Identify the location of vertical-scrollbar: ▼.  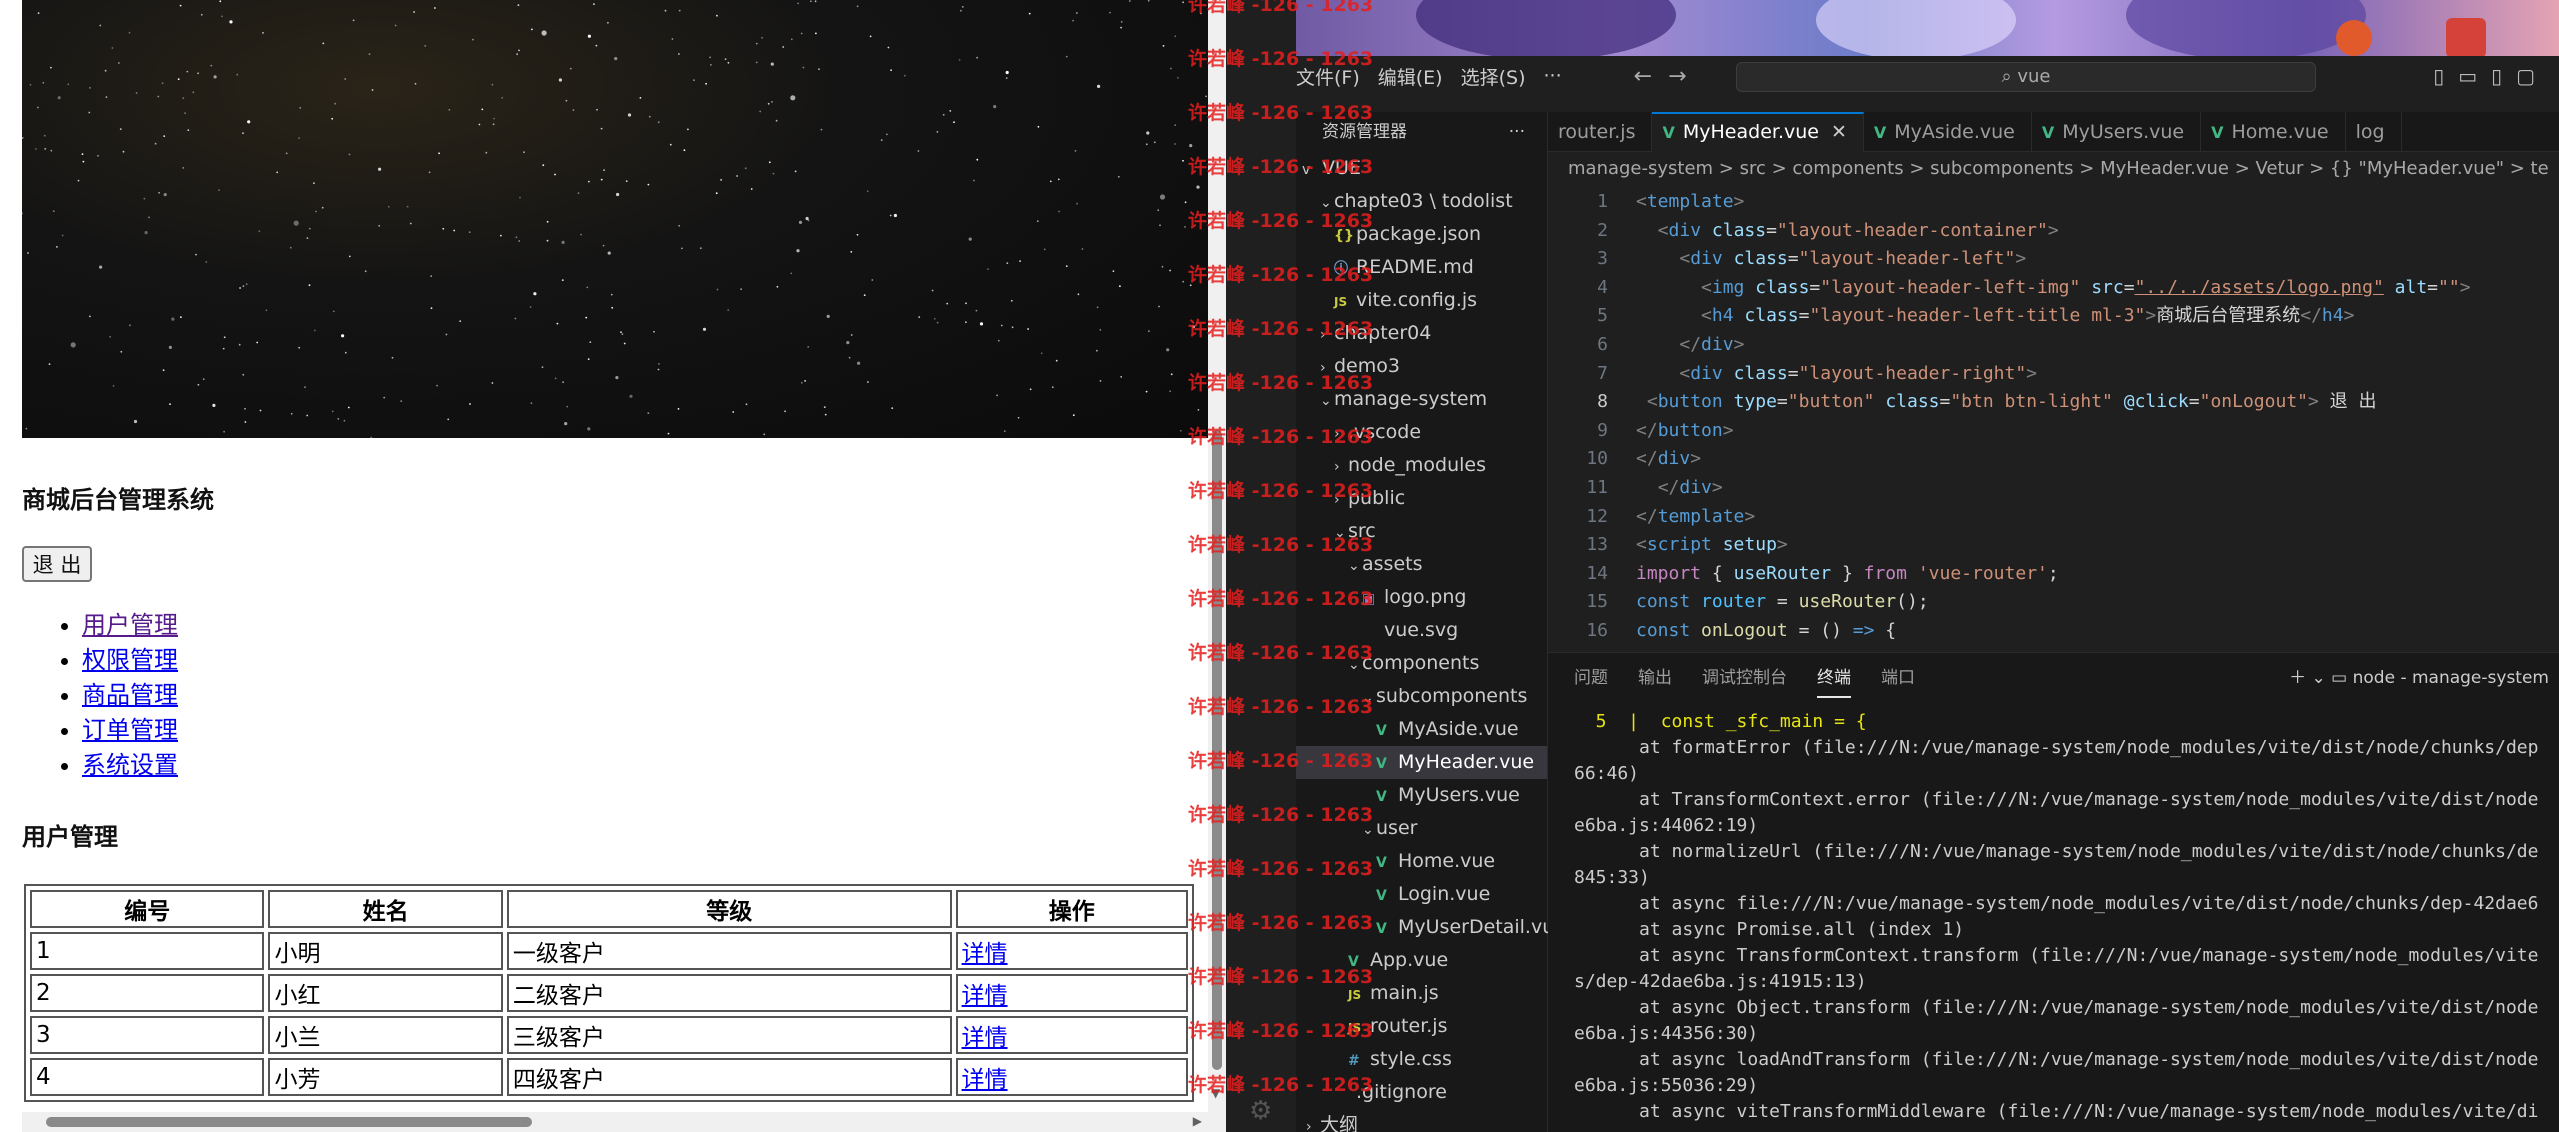
(1217, 566).